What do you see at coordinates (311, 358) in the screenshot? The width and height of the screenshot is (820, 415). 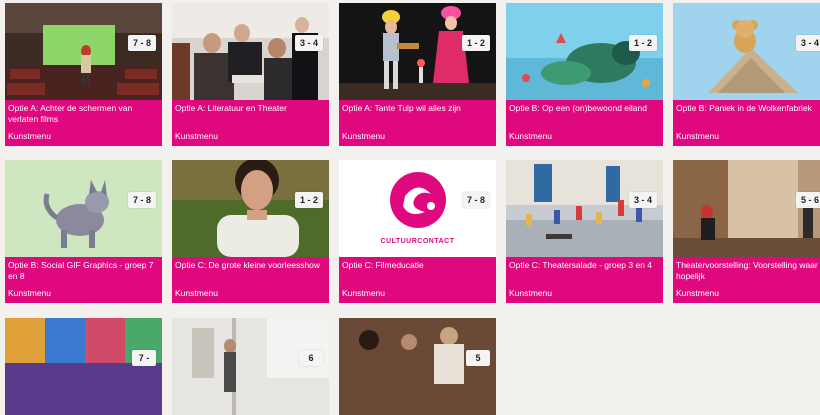 I see `grade-badge: 6` at bounding box center [311, 358].